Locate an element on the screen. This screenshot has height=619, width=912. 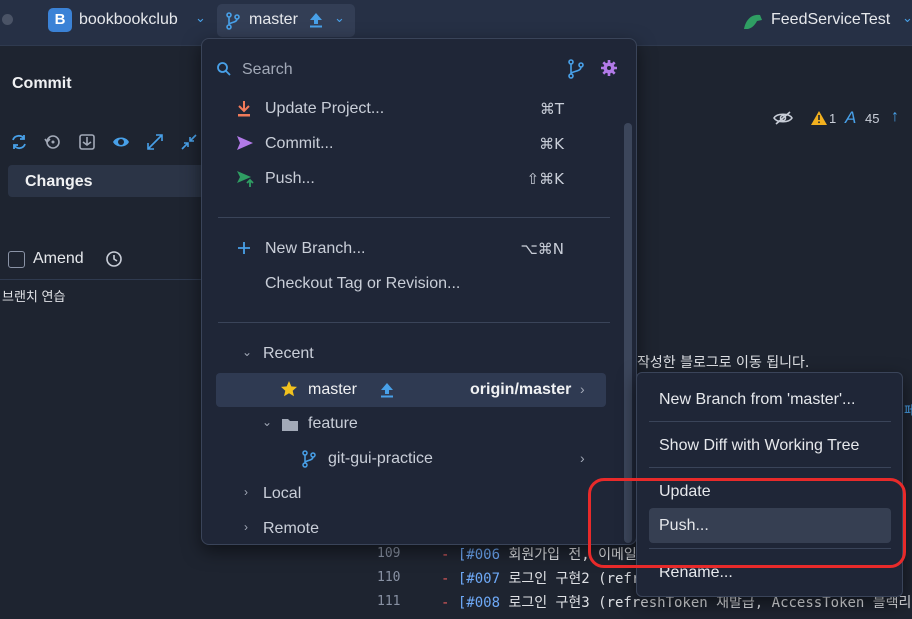
update-project-icon is located at coordinates (244, 109).